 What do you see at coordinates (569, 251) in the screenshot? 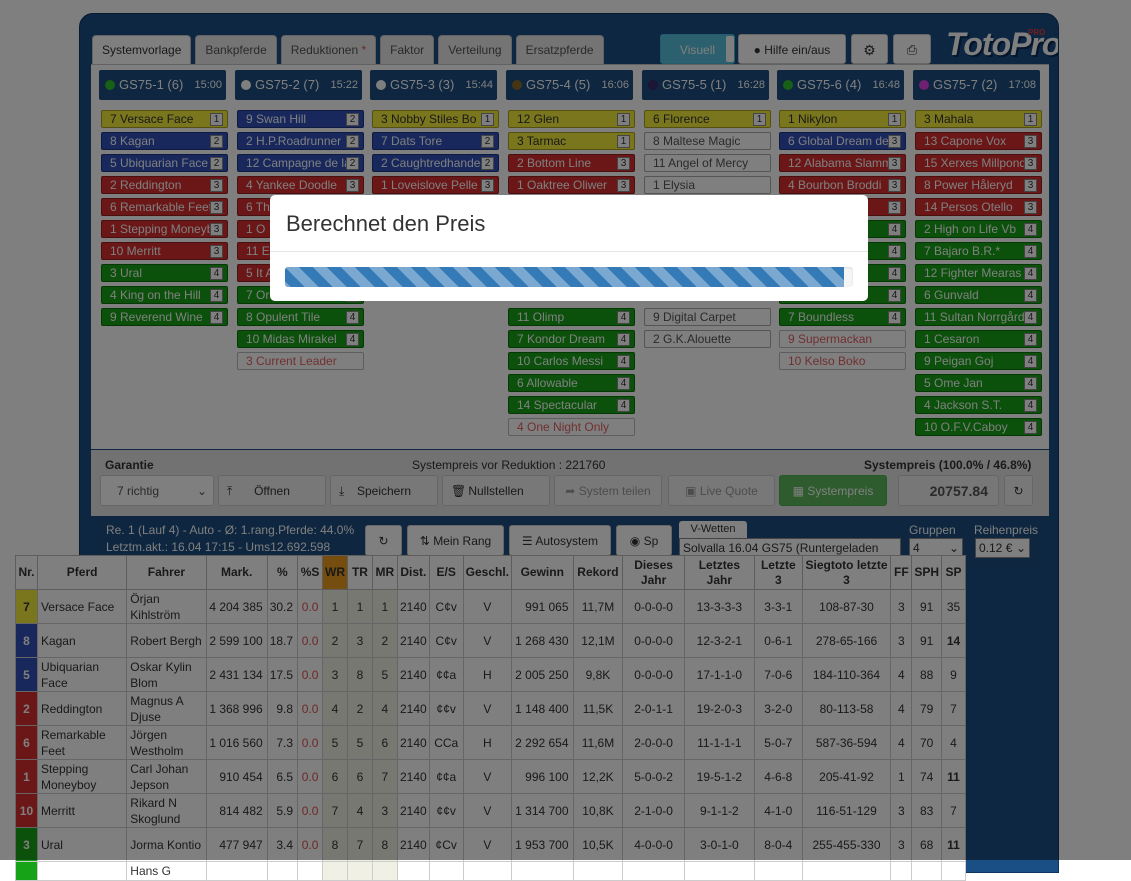
I see `dialog-divider` at bounding box center [569, 251].